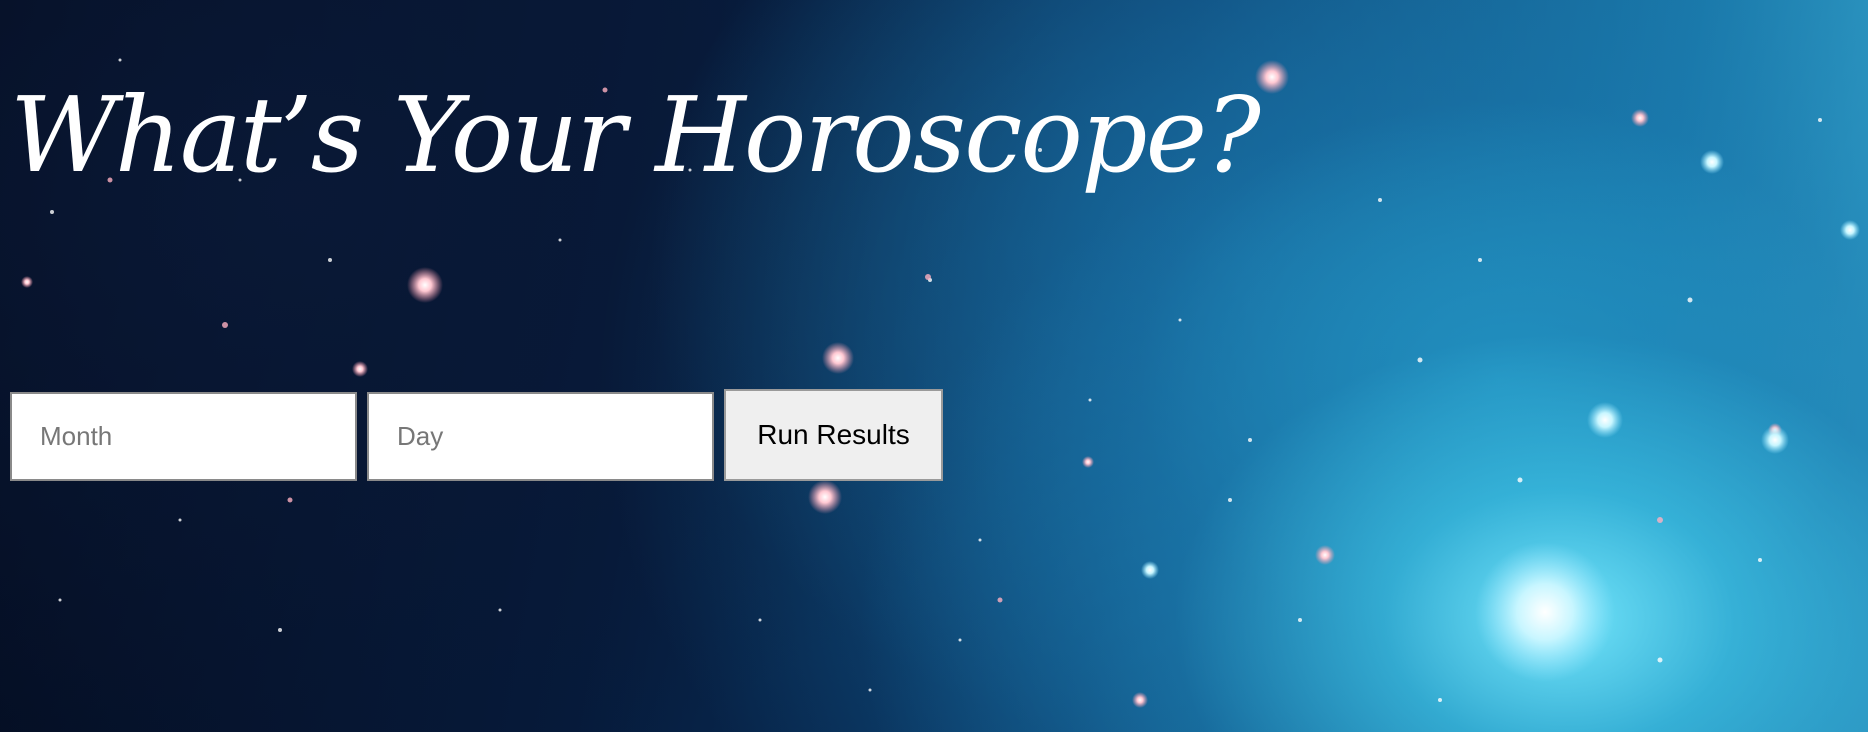  I want to click on horoscope-form: Run Results, so click(476, 434).